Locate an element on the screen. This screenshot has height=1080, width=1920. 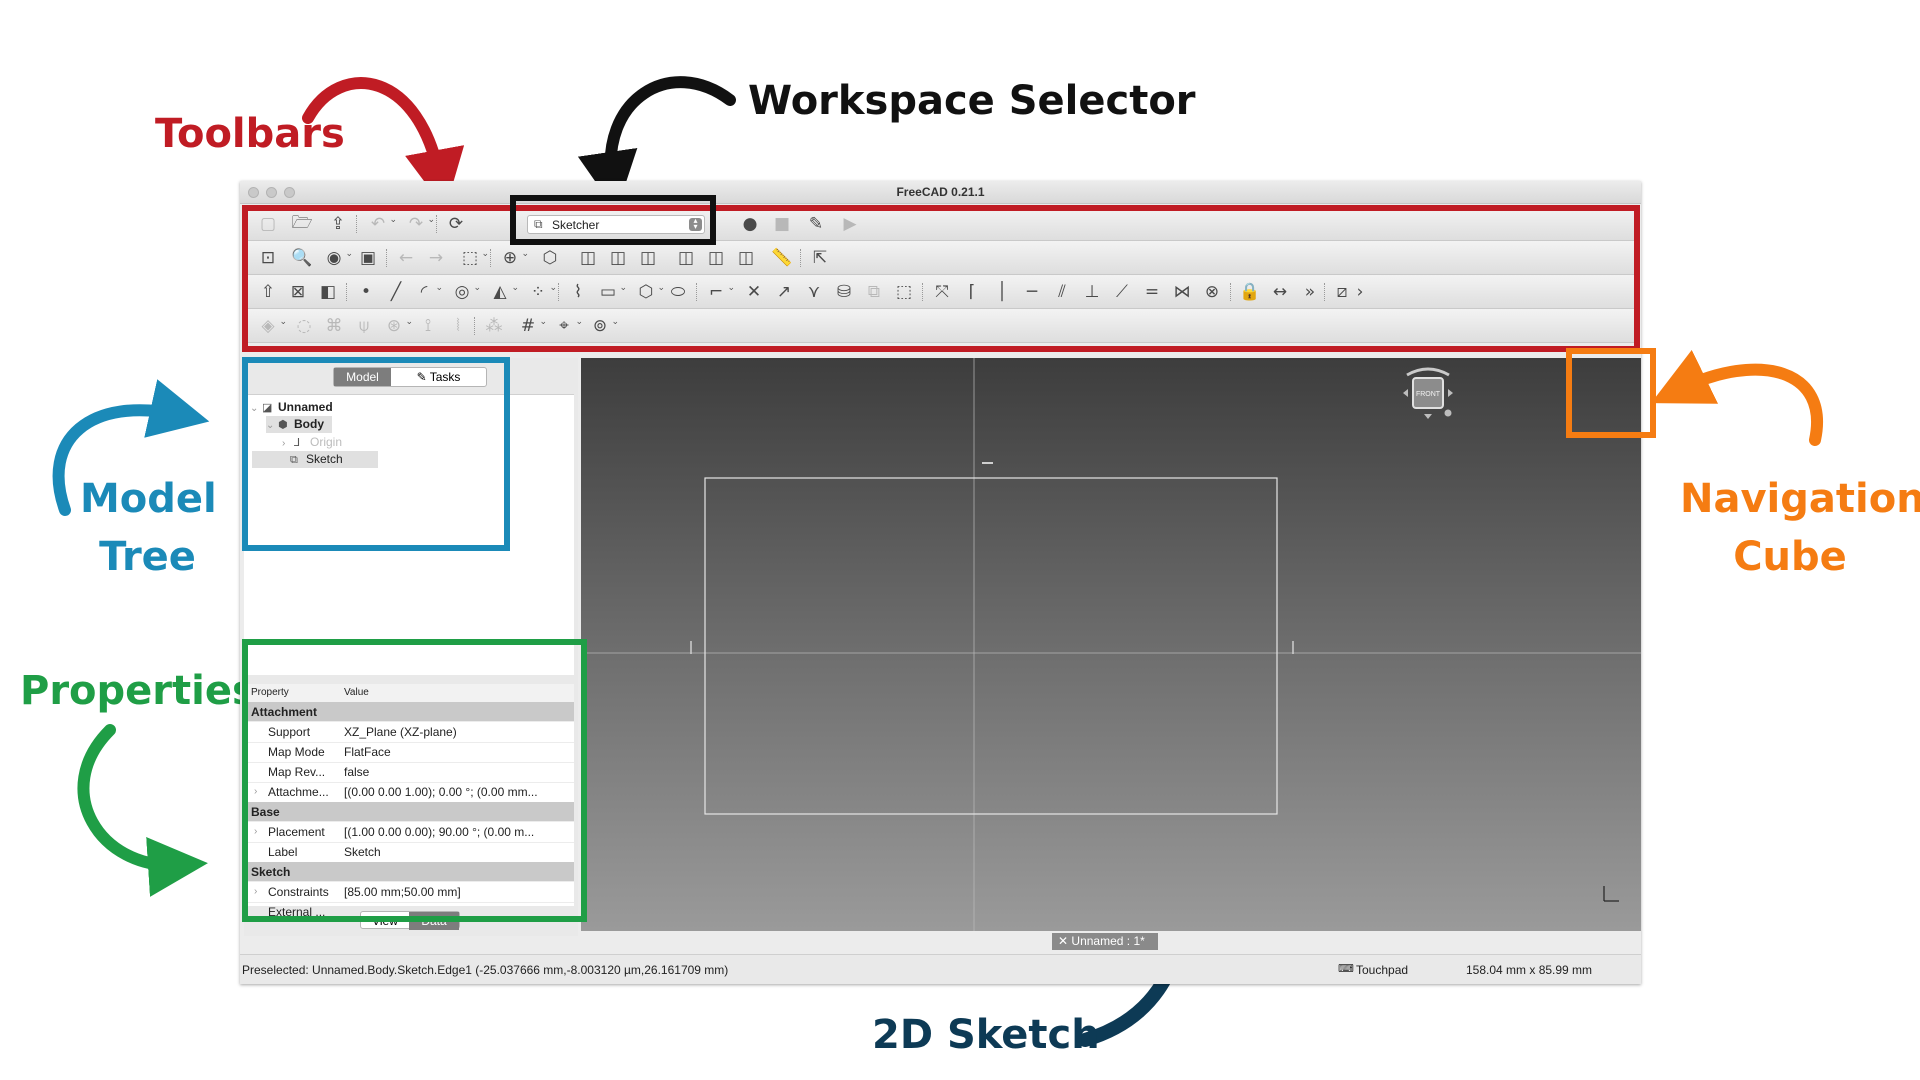
workspace-arrow is located at coordinates (656, 144).